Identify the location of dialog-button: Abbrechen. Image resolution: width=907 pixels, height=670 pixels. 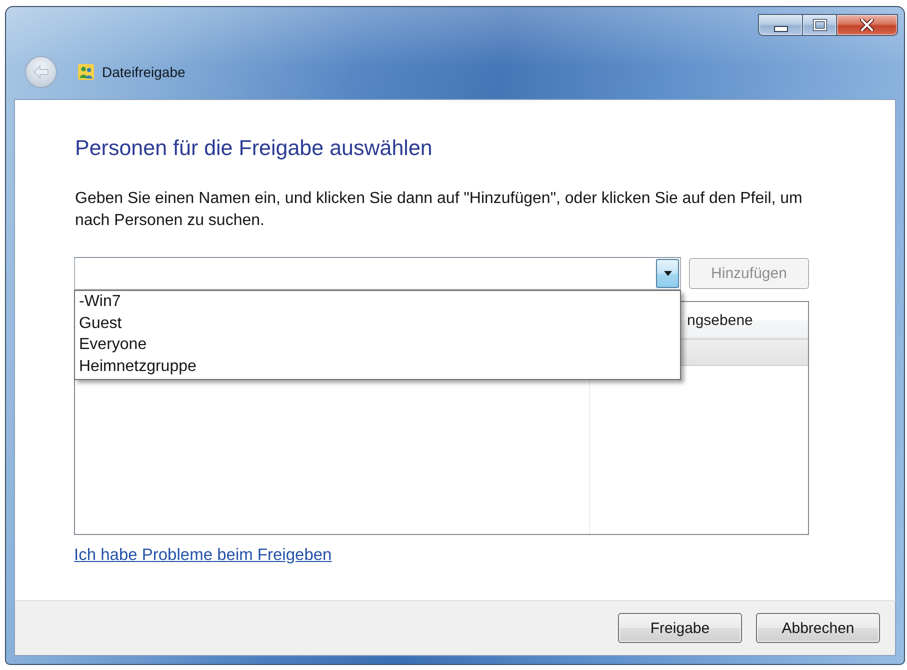
(818, 628).